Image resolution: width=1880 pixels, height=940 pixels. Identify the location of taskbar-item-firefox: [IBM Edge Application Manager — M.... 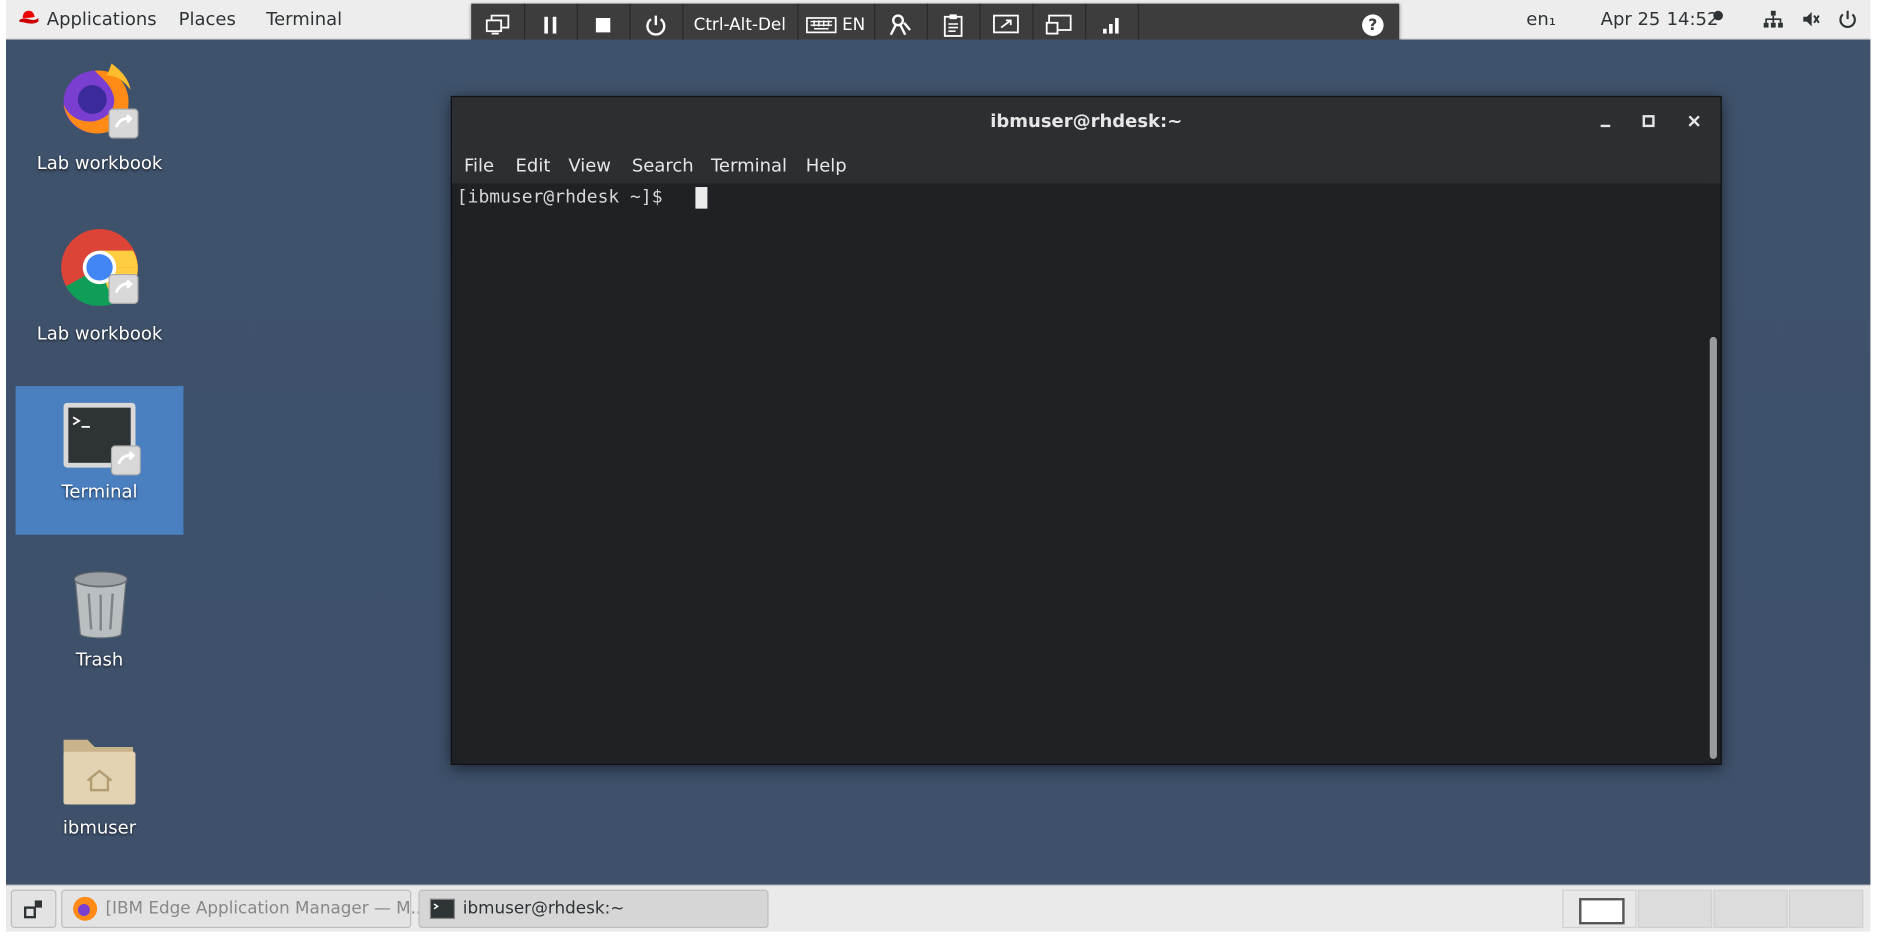
(244, 909).